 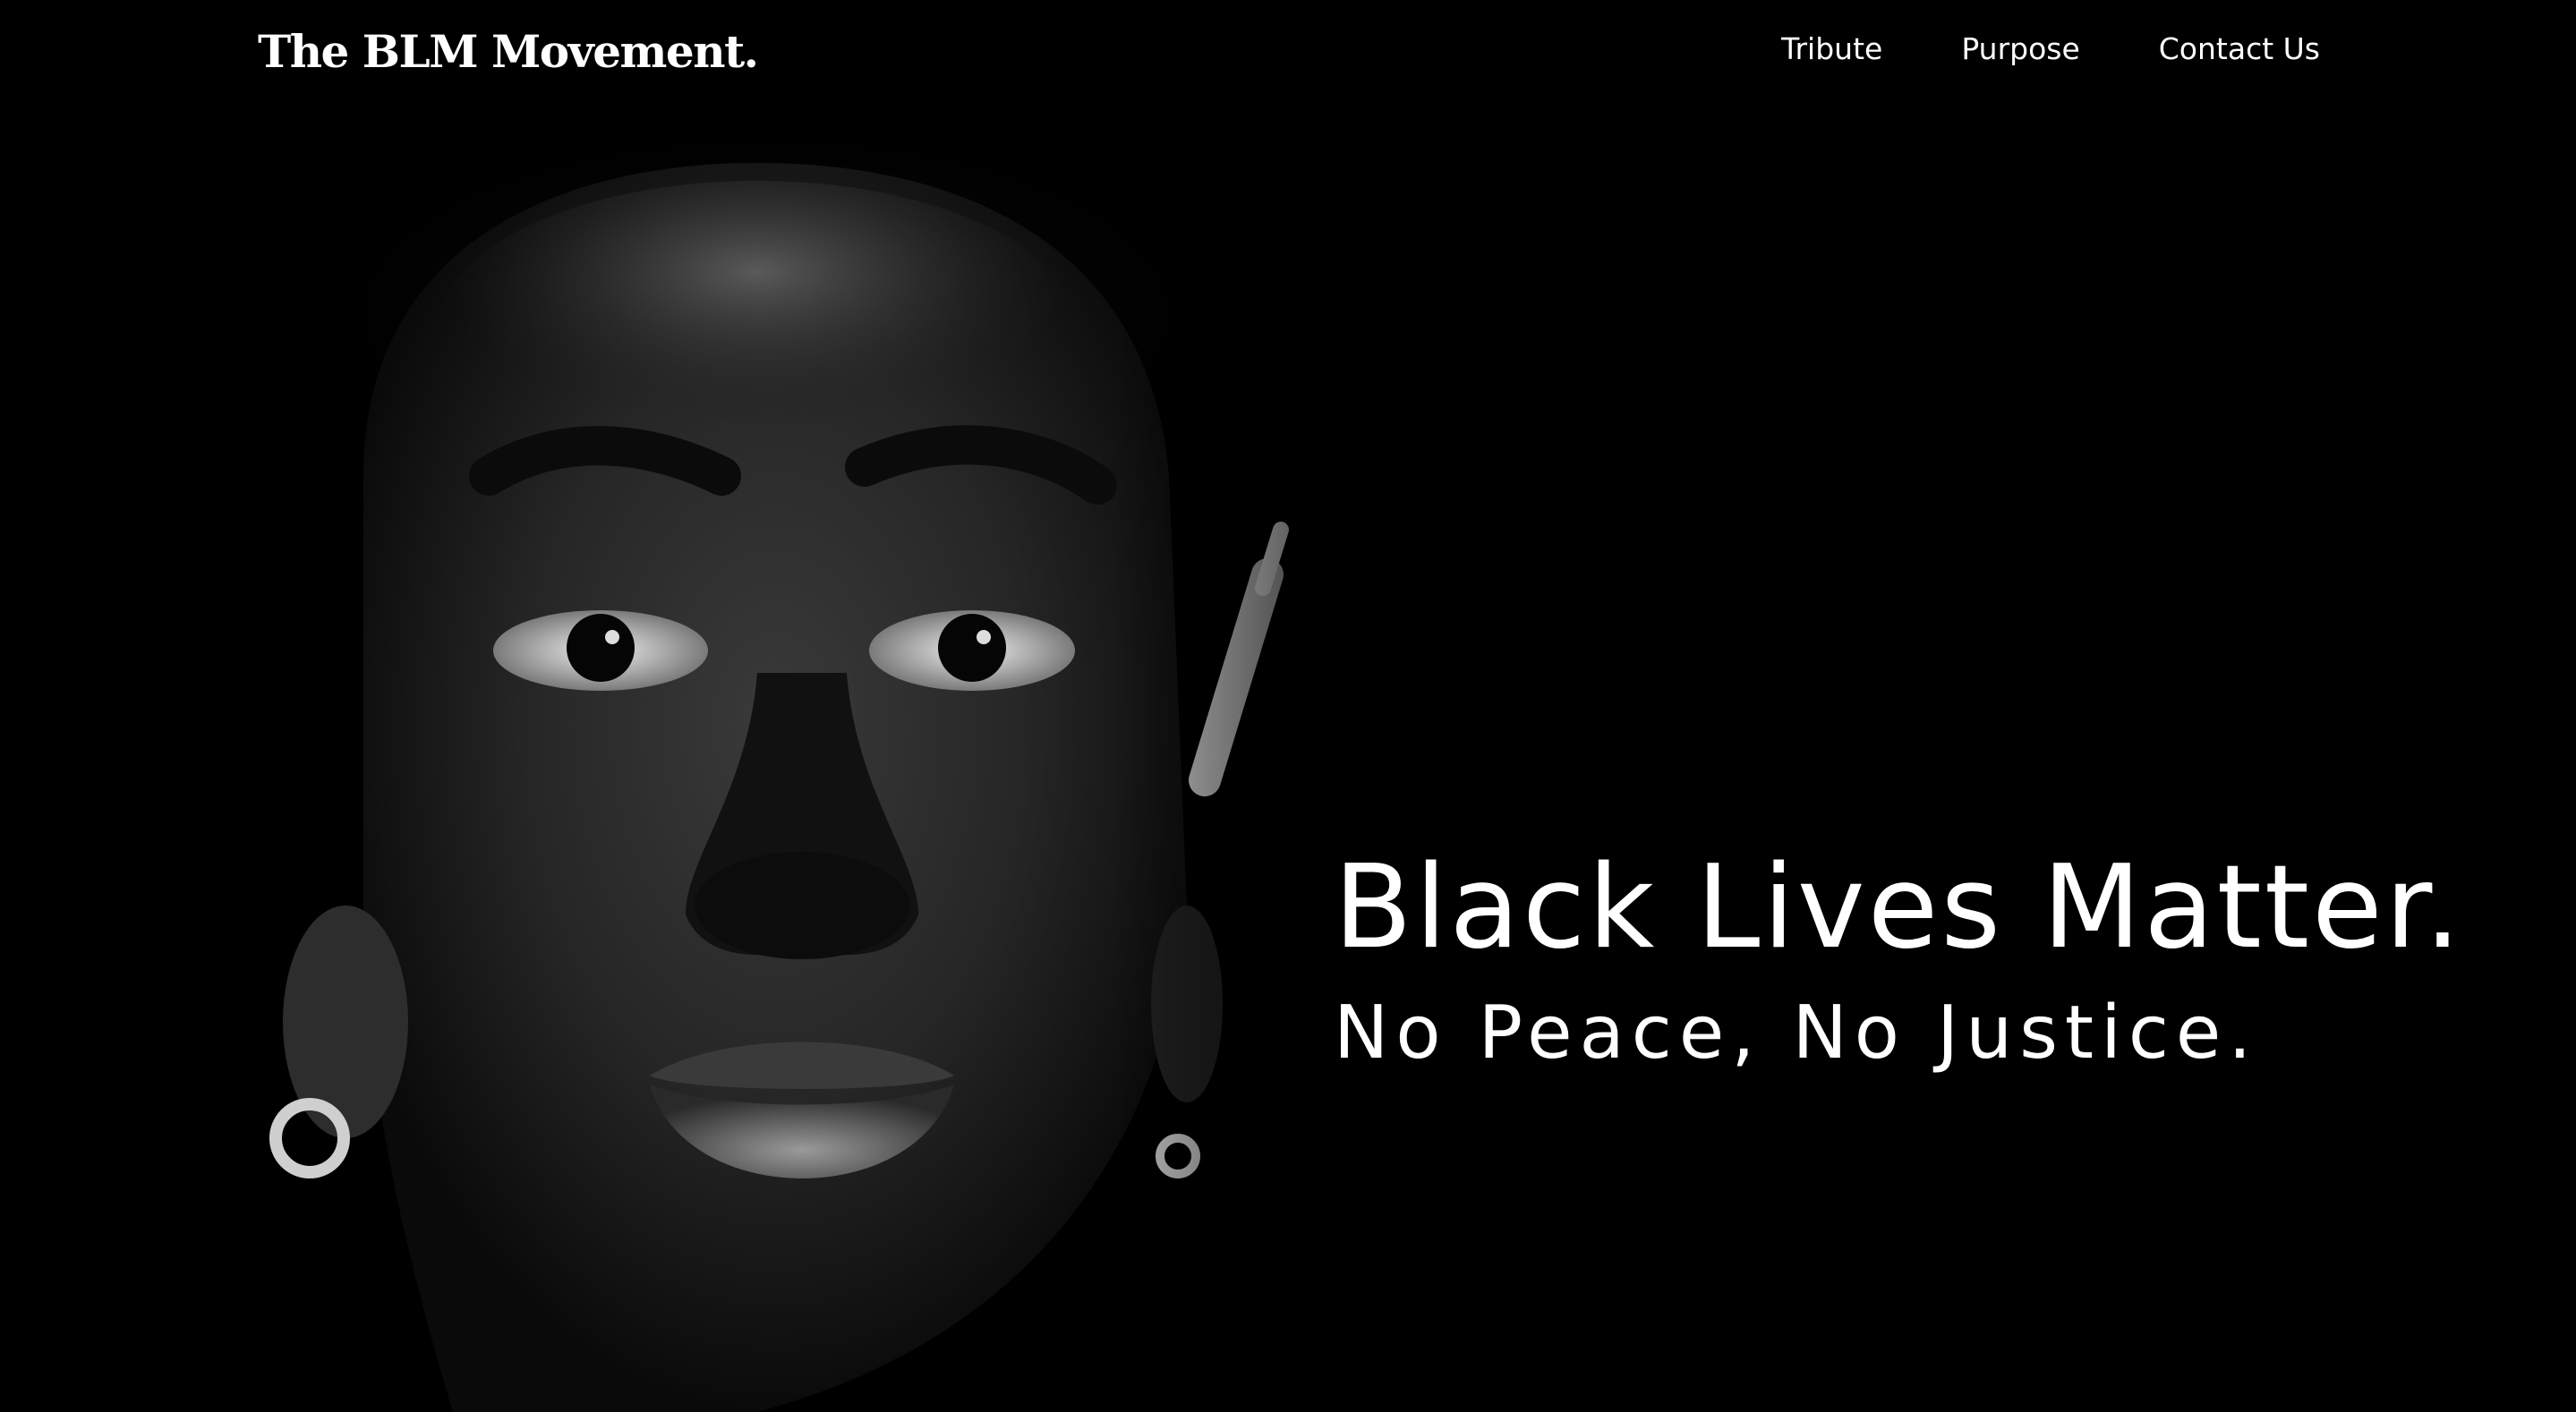 I want to click on main-nav: Tribute Purpose Contact Us, so click(x=2050, y=50).